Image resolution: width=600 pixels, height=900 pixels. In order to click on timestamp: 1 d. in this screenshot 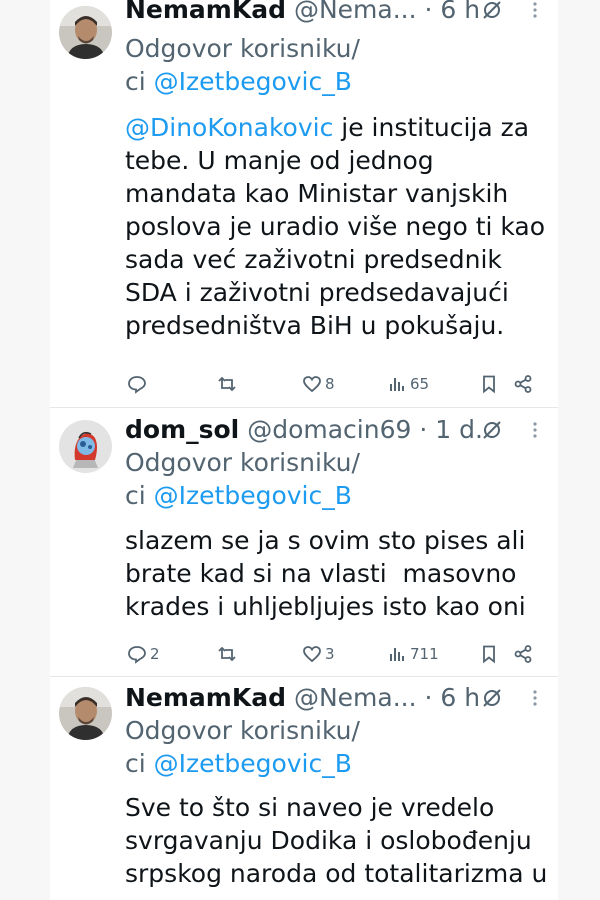, I will do `click(459, 429)`.